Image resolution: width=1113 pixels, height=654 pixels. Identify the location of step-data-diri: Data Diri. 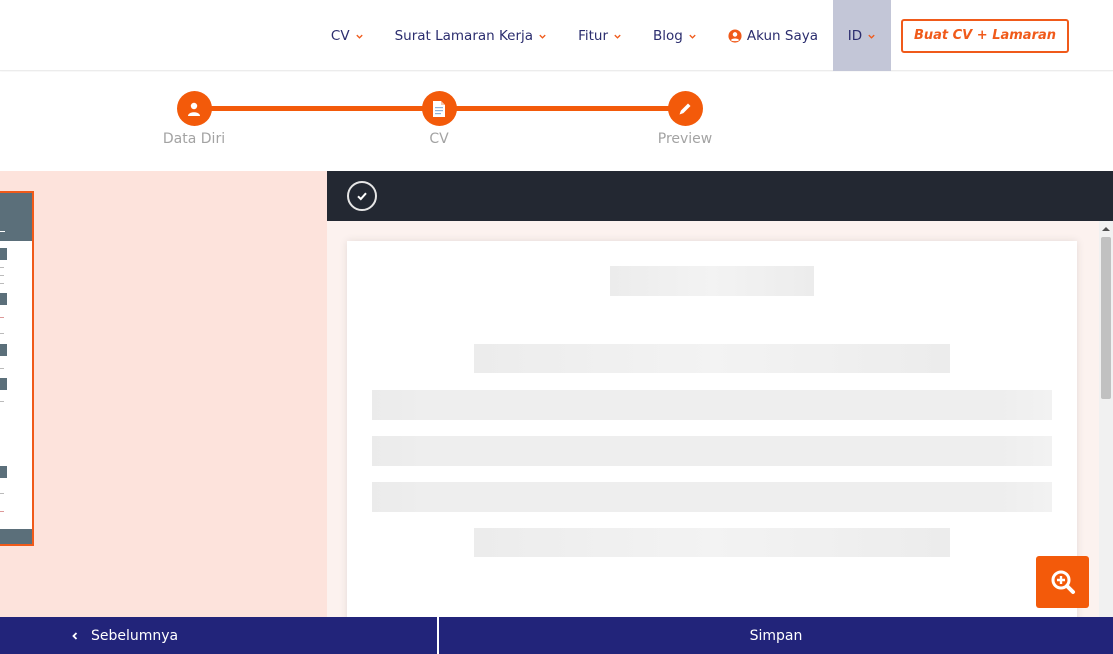
(194, 119).